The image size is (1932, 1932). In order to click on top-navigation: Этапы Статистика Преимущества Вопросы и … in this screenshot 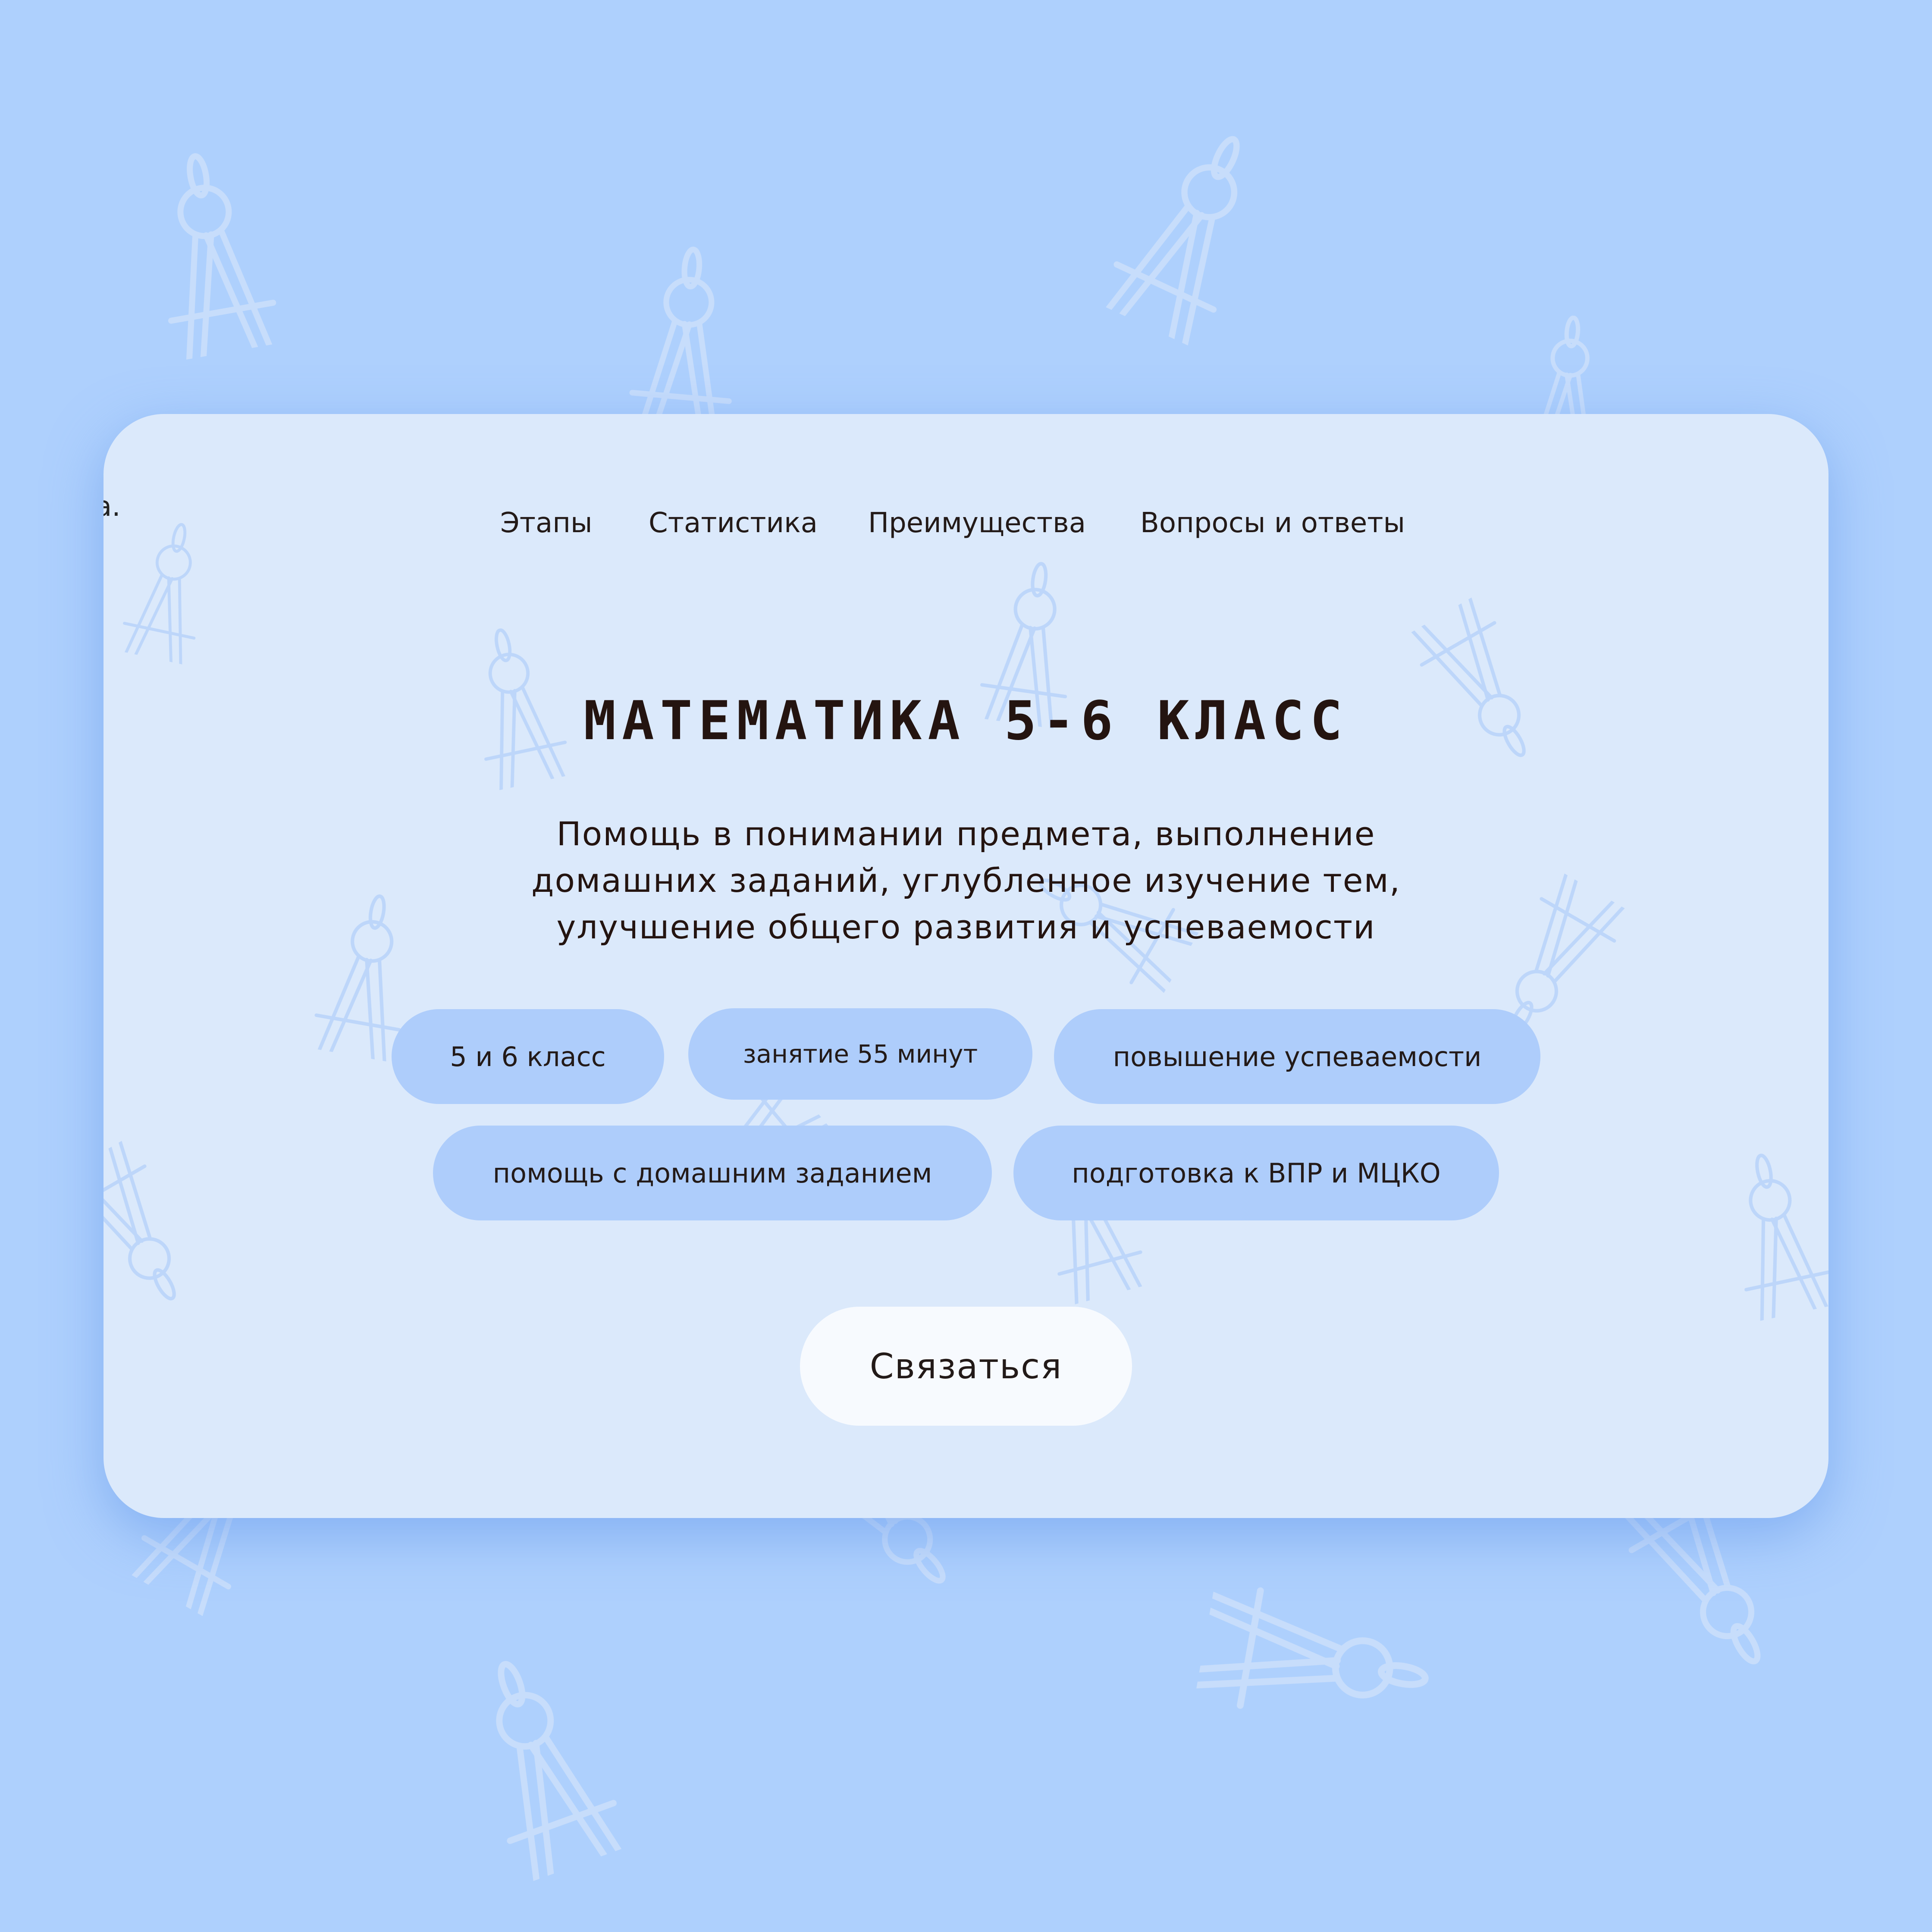, I will do `click(966, 513)`.